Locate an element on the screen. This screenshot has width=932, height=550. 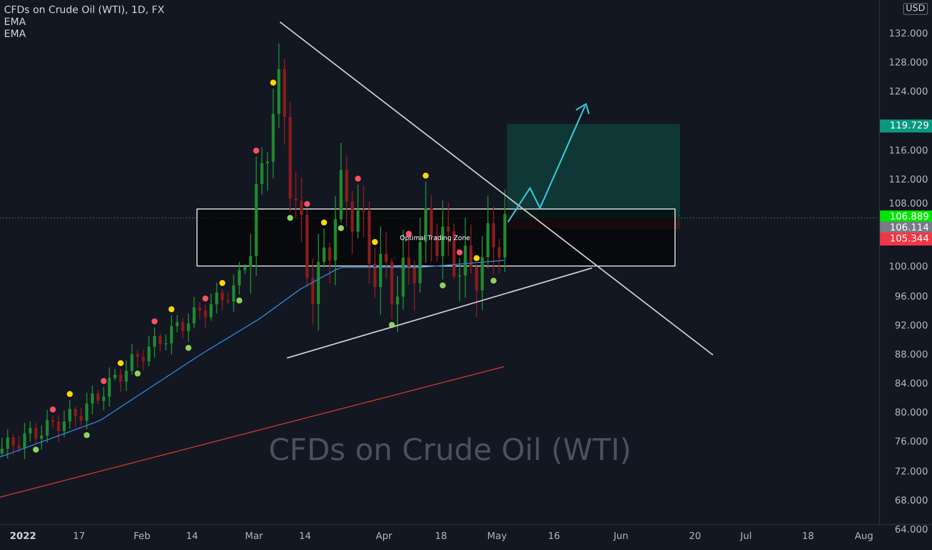
price-tick: 96.000 is located at coordinates (911, 296).